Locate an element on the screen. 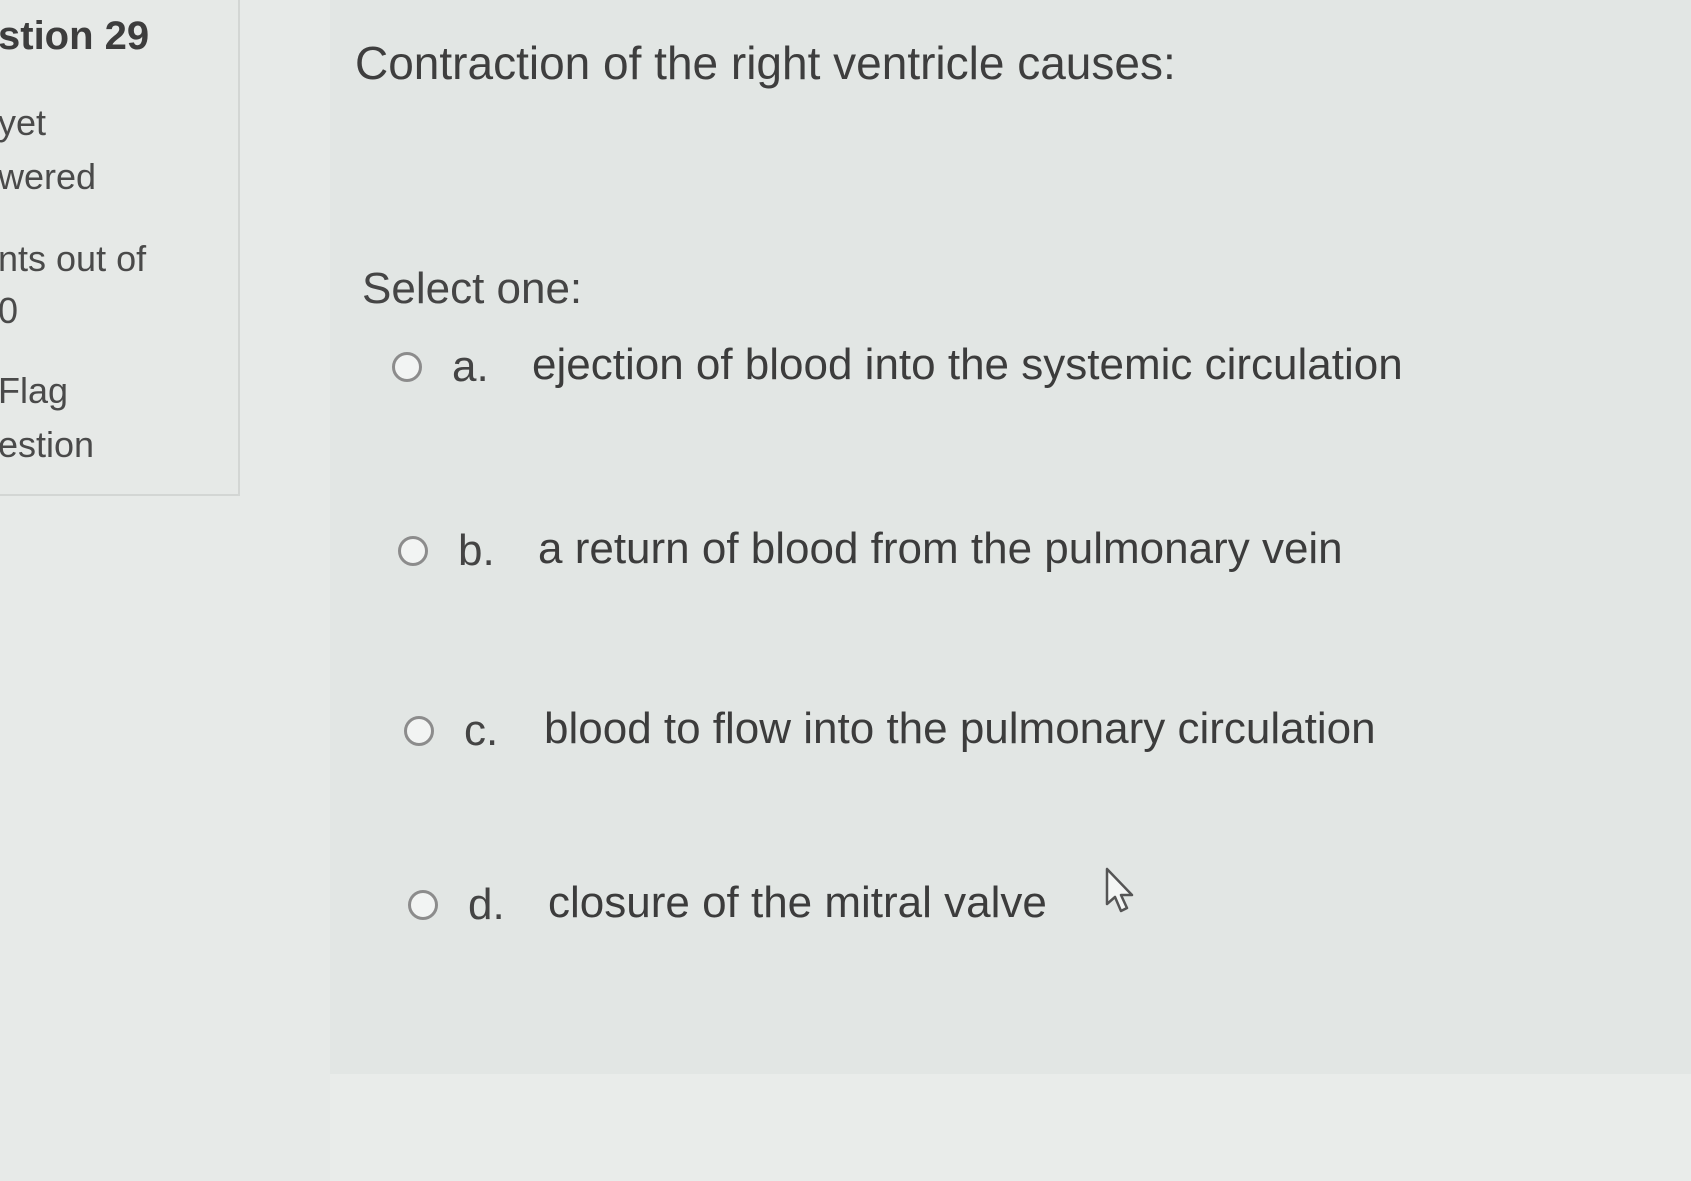 The image size is (1691, 1181). radio-button-c is located at coordinates (419, 731).